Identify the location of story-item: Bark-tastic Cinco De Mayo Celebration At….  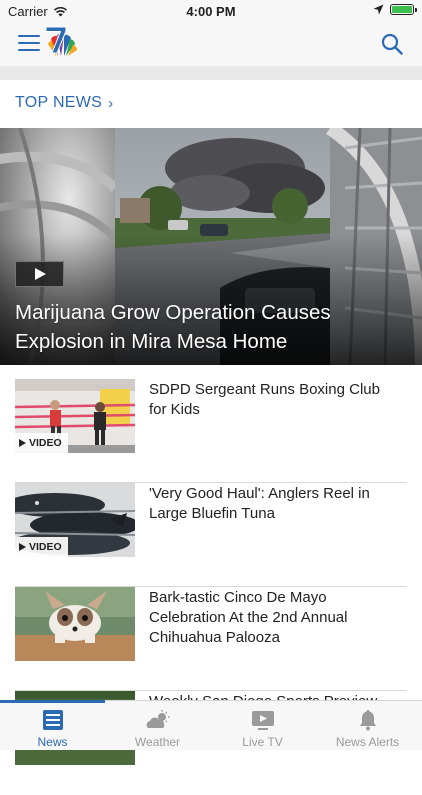
(211, 639).